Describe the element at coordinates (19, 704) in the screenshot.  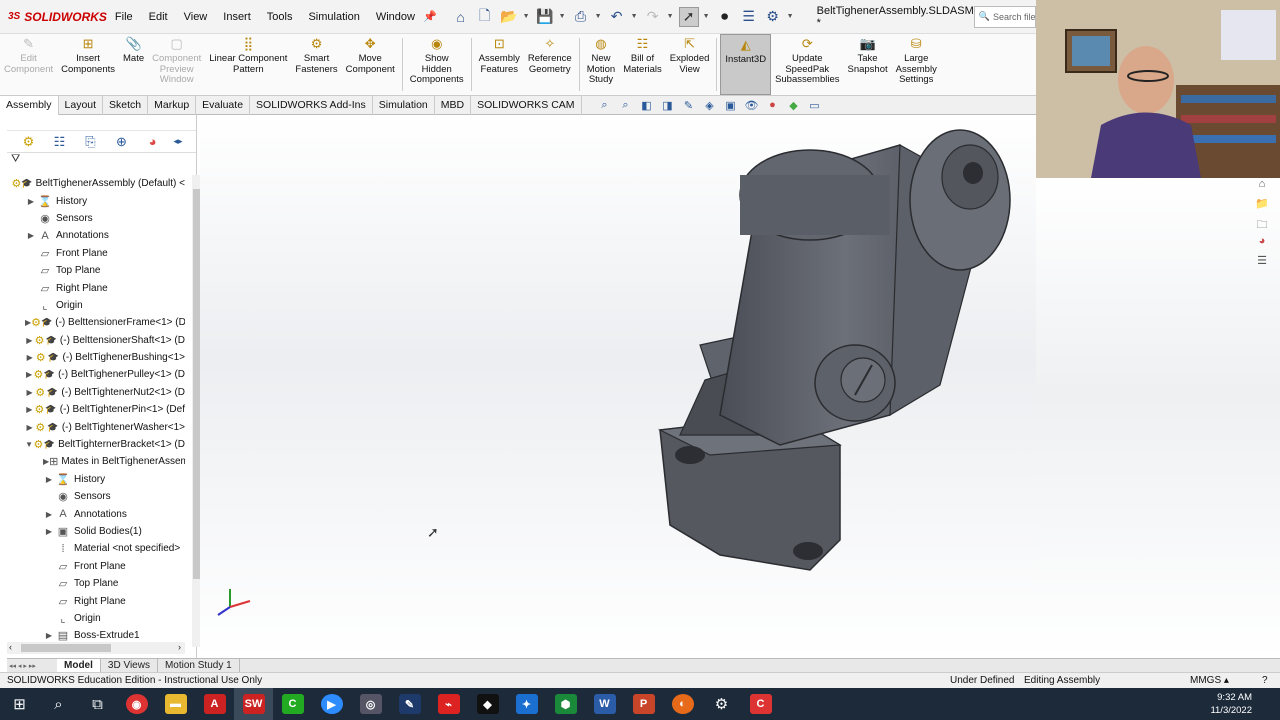
I see `windows-start-icon: ⊞` at that location.